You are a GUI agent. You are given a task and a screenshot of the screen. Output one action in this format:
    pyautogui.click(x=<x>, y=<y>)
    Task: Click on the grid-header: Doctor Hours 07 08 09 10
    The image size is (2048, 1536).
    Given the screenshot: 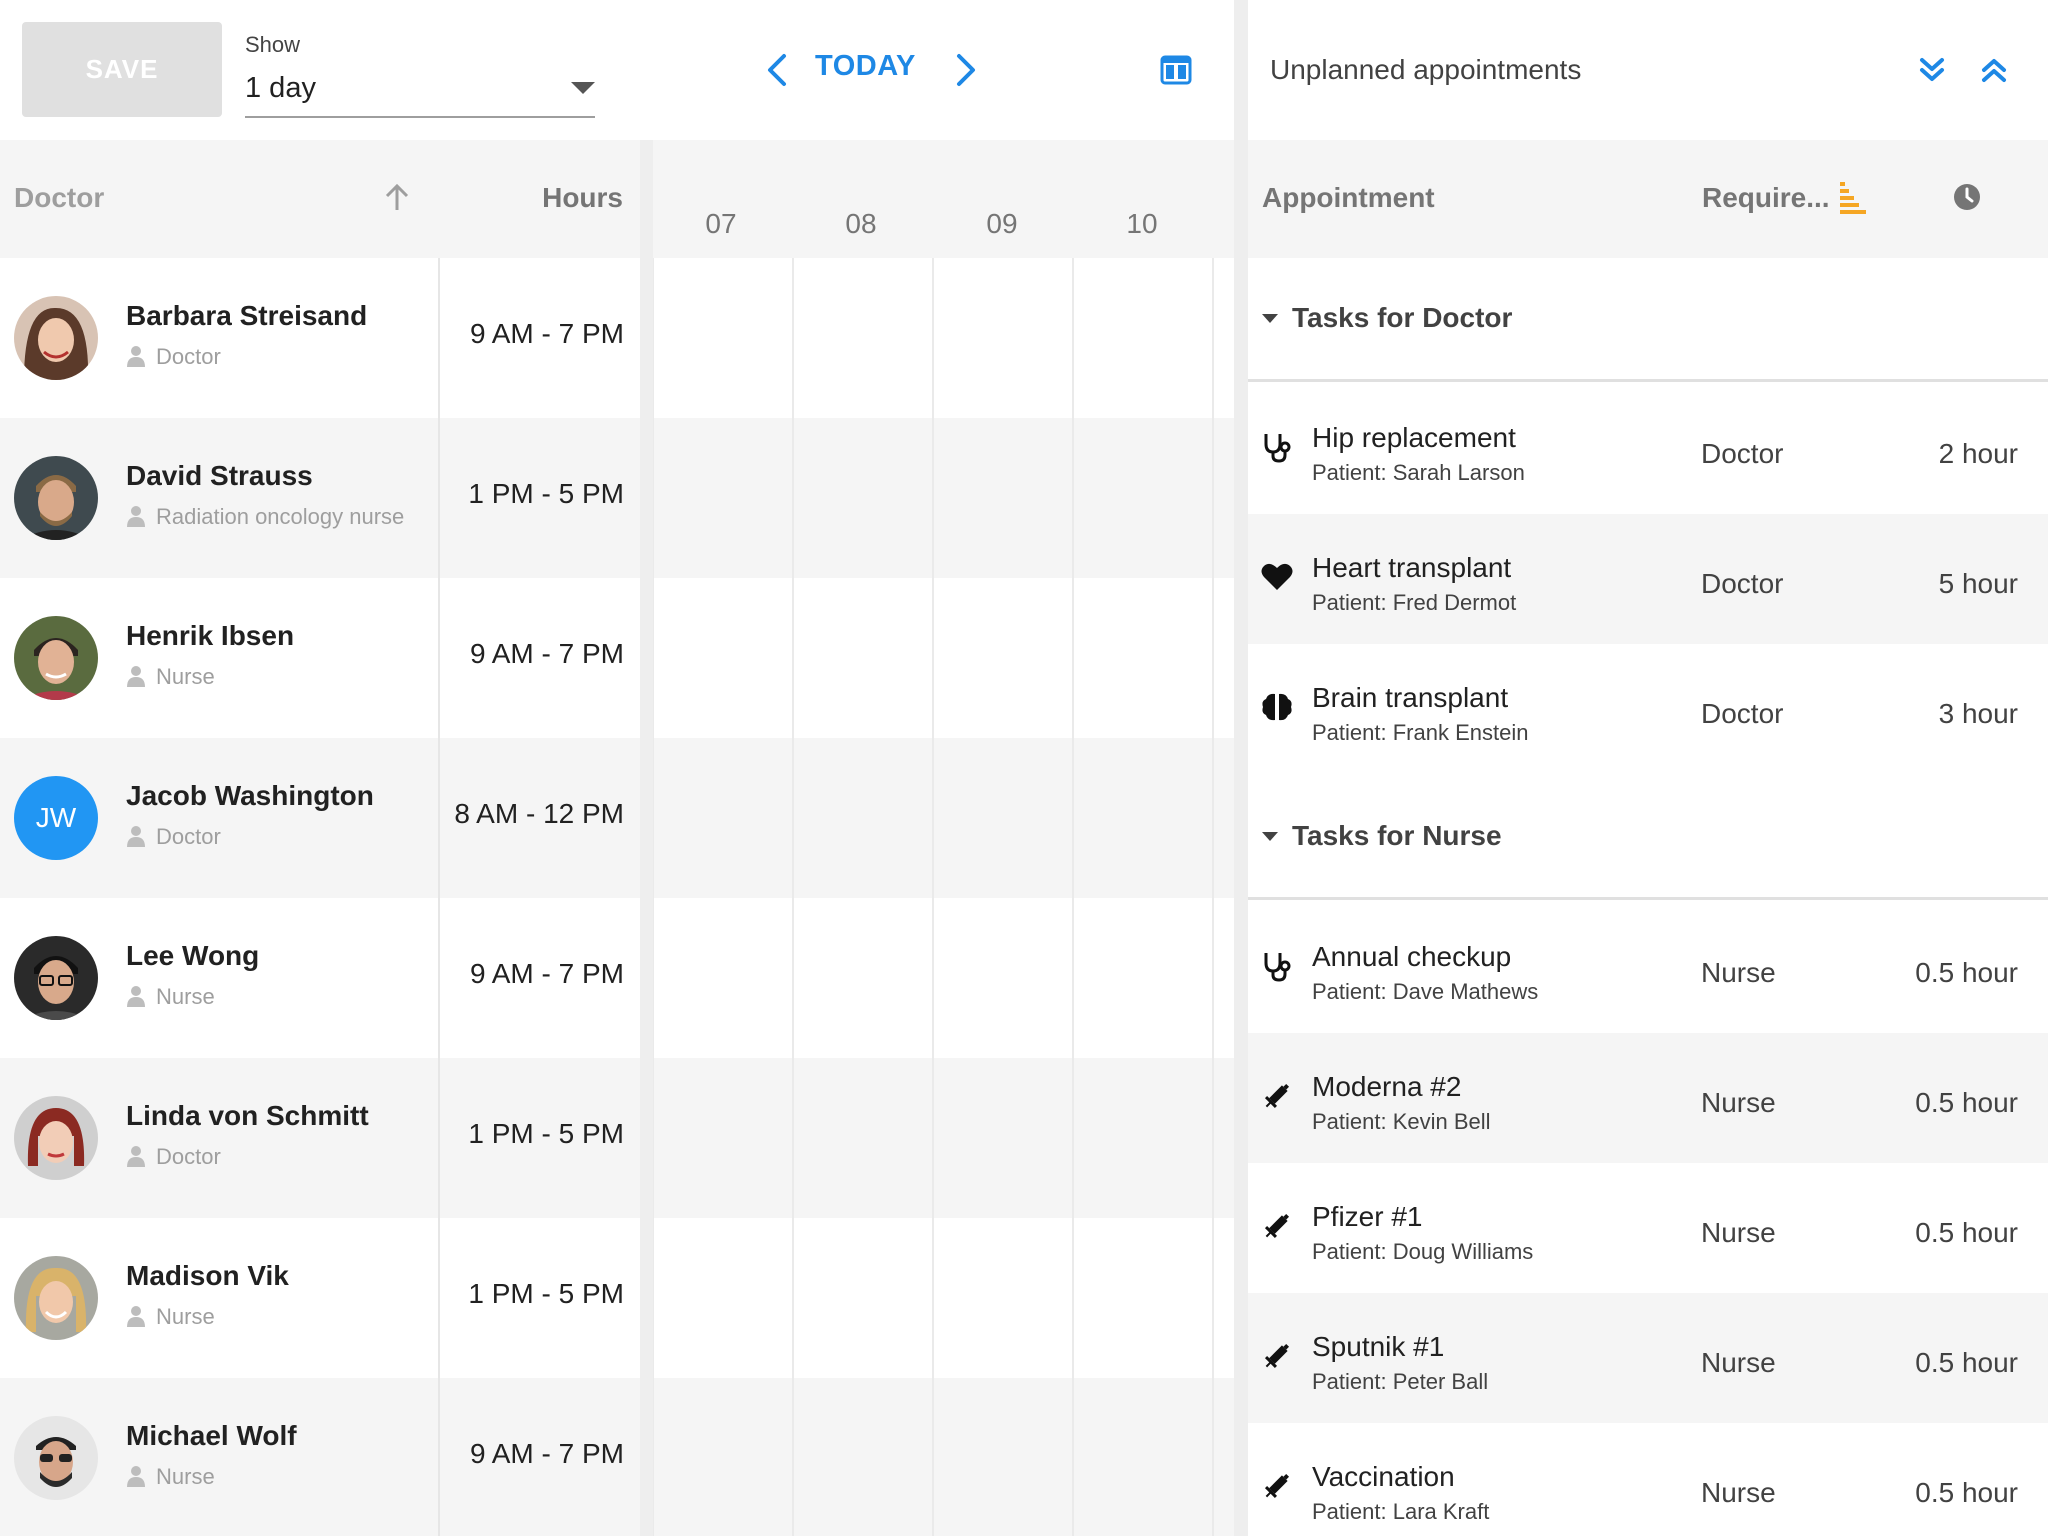 What is the action you would take?
    pyautogui.click(x=617, y=199)
    